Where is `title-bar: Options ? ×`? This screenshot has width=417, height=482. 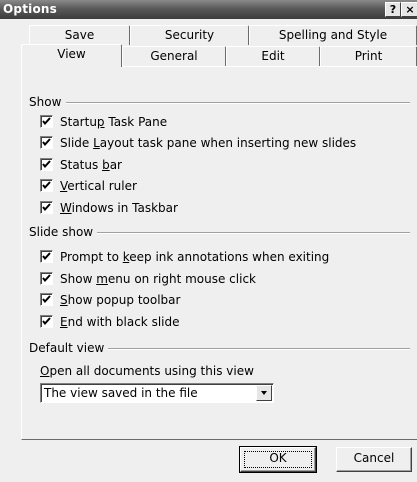 title-bar: Options ? × is located at coordinates (208, 9).